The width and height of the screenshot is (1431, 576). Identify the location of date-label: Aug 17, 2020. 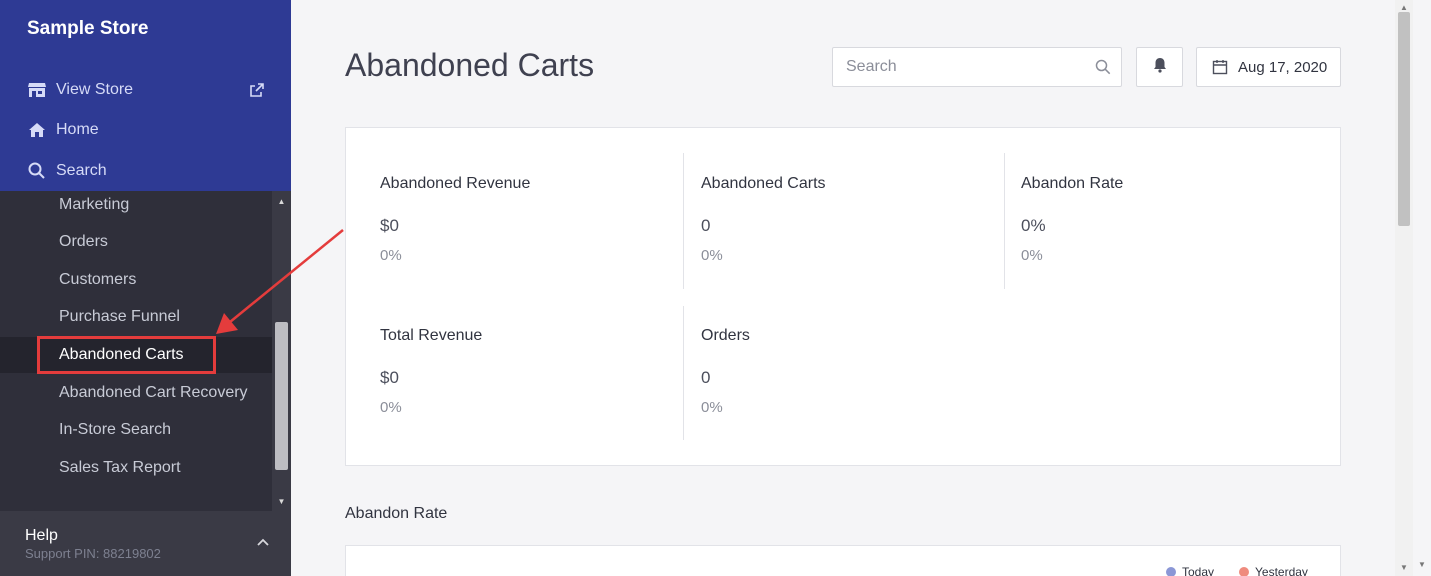
(1283, 67).